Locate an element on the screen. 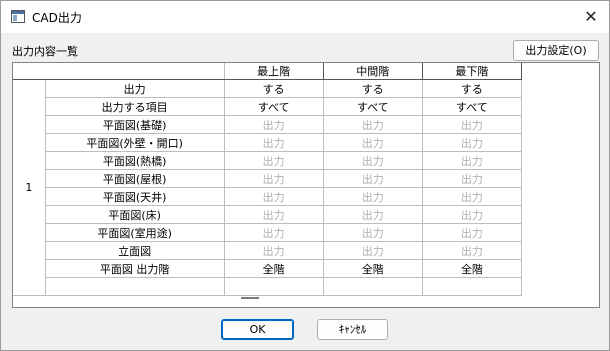 The image size is (610, 351). blank-row is located at coordinates (305, 286).